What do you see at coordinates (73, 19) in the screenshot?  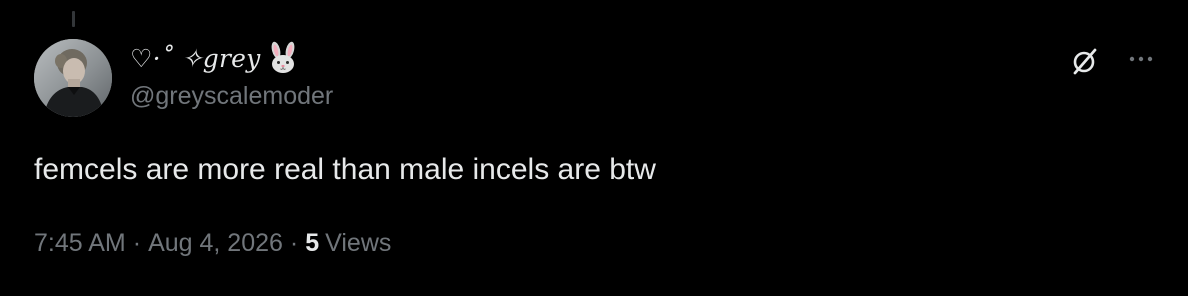 I see `thread-connector-line` at bounding box center [73, 19].